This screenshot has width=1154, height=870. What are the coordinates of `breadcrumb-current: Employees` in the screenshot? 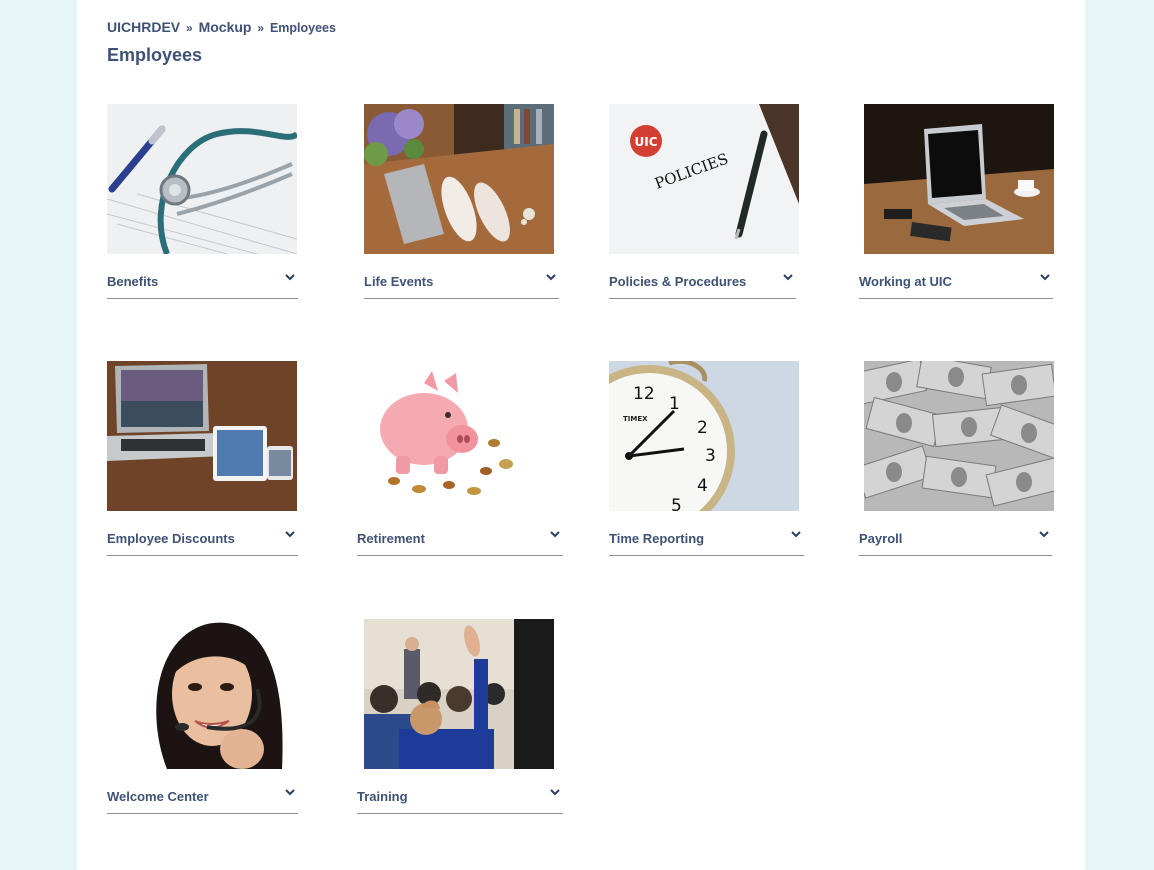 It's located at (302, 28).